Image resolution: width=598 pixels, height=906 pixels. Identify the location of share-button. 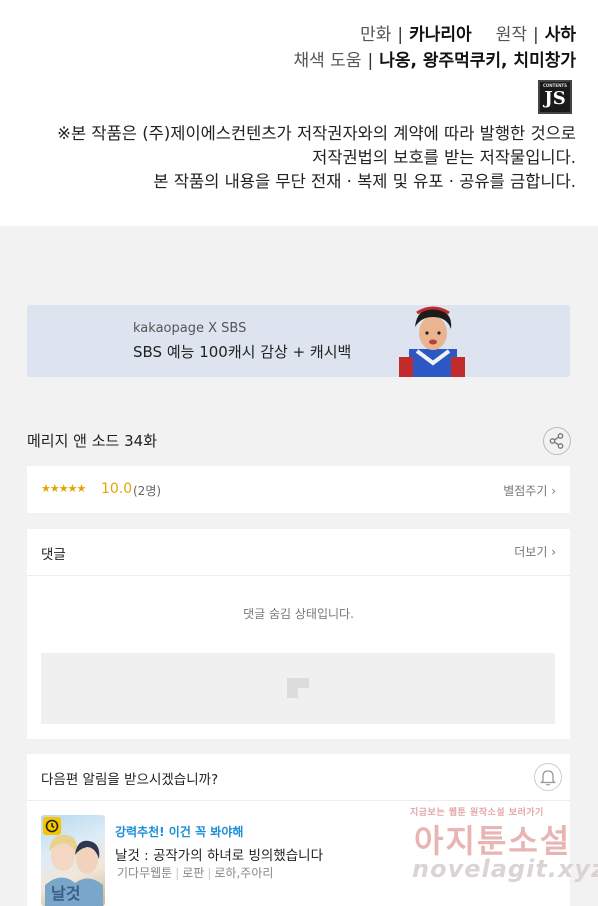
(557, 441).